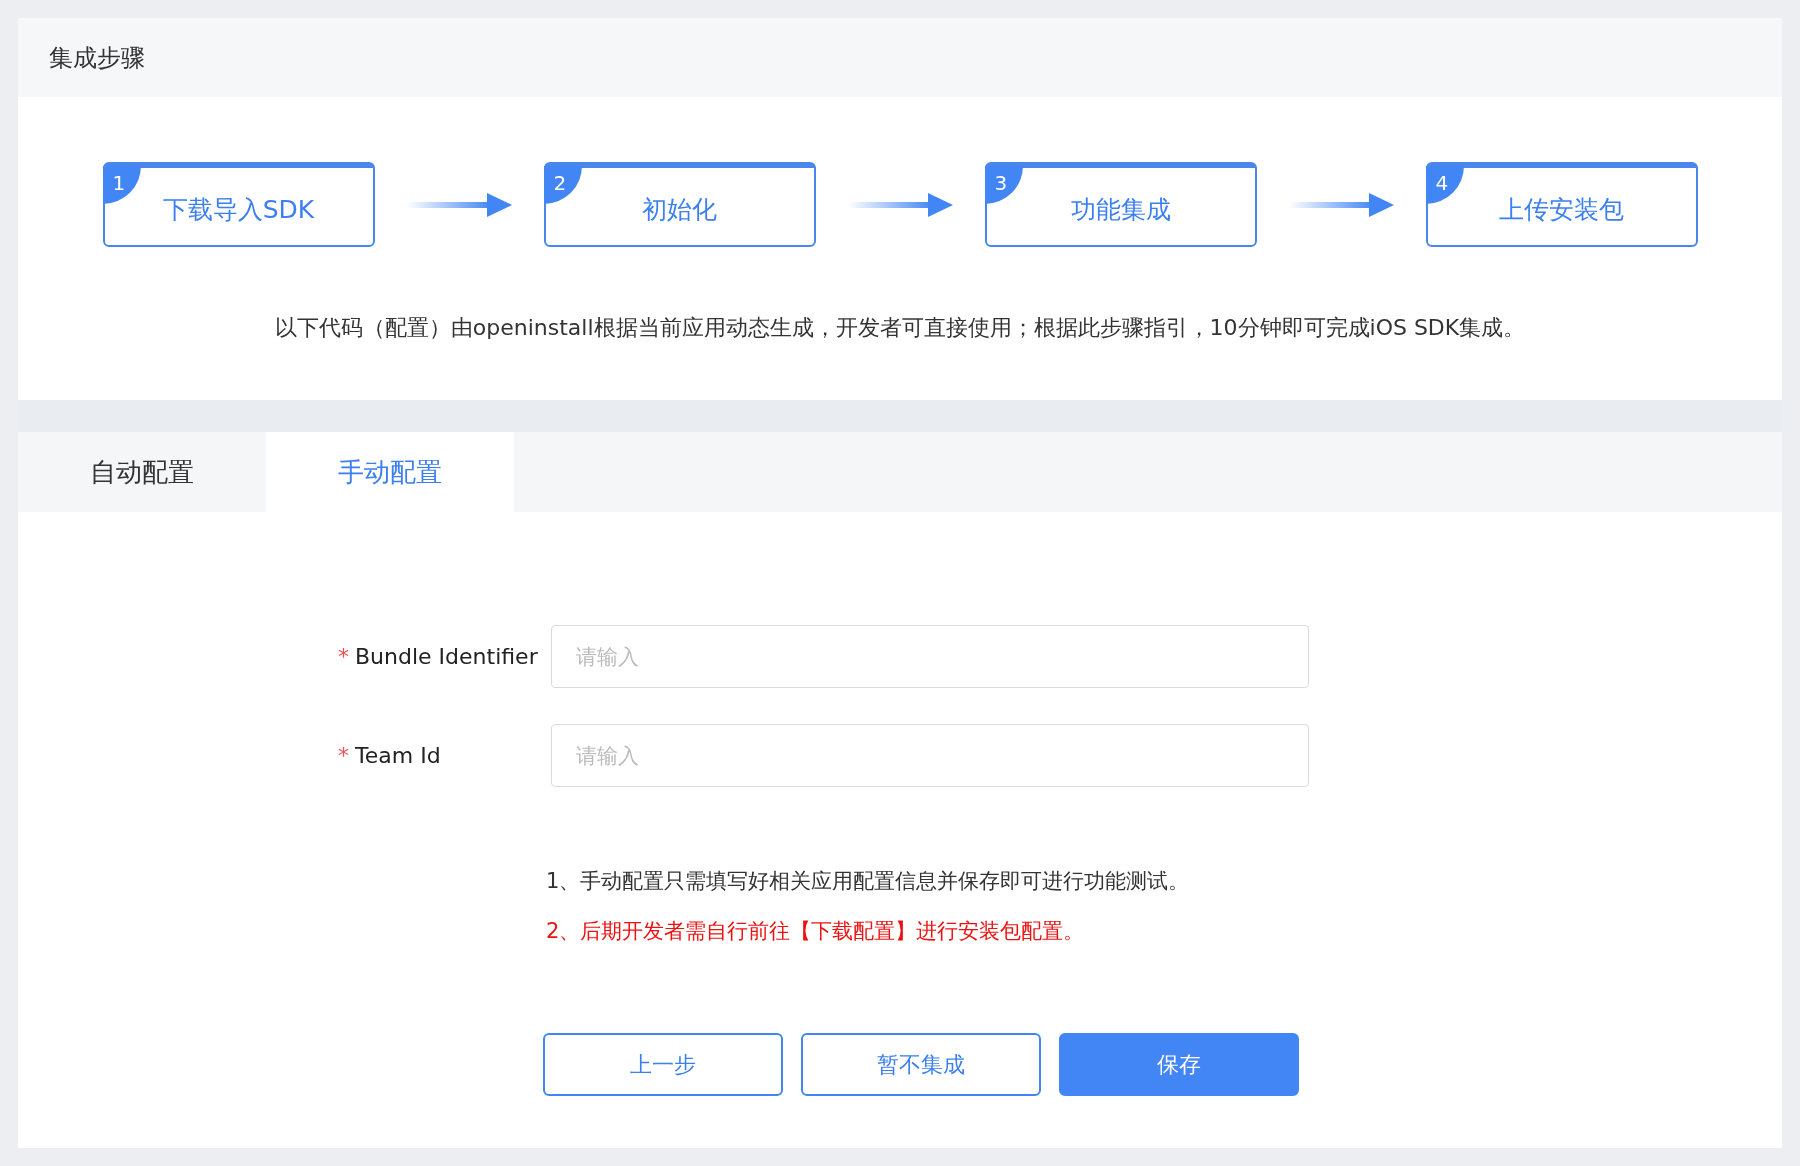 This screenshot has height=1166, width=1800. I want to click on step-label: 功能集成, so click(1120, 210).